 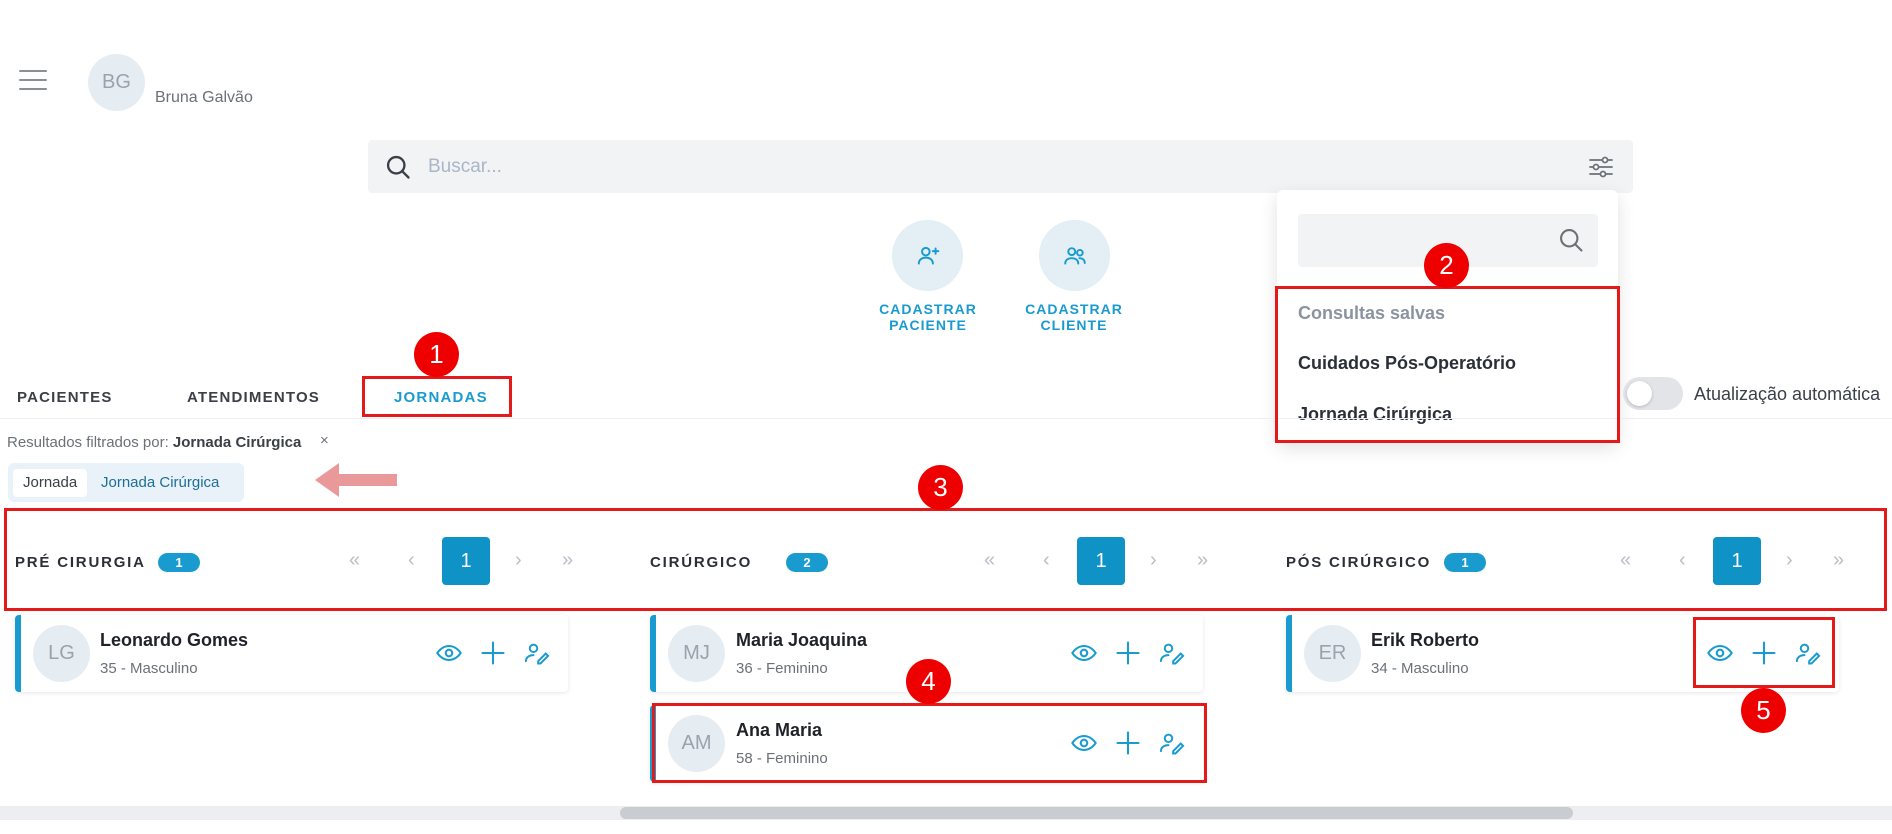 What do you see at coordinates (928, 325) in the screenshot?
I see `register-patient-label-2: PACIENTE` at bounding box center [928, 325].